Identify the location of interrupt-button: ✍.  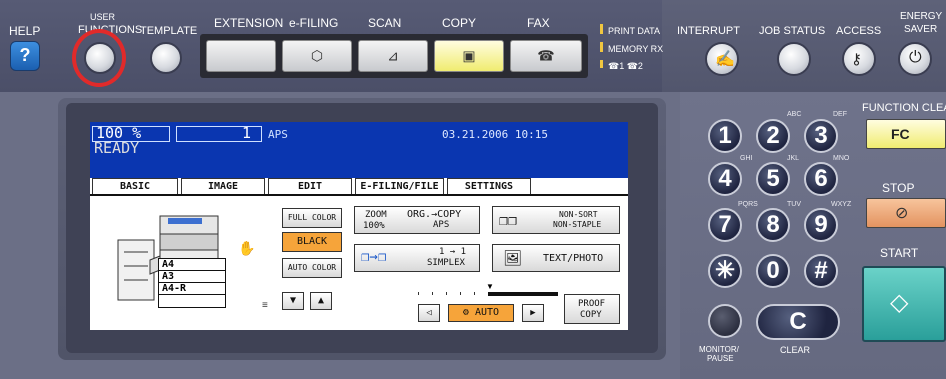
(722, 59).